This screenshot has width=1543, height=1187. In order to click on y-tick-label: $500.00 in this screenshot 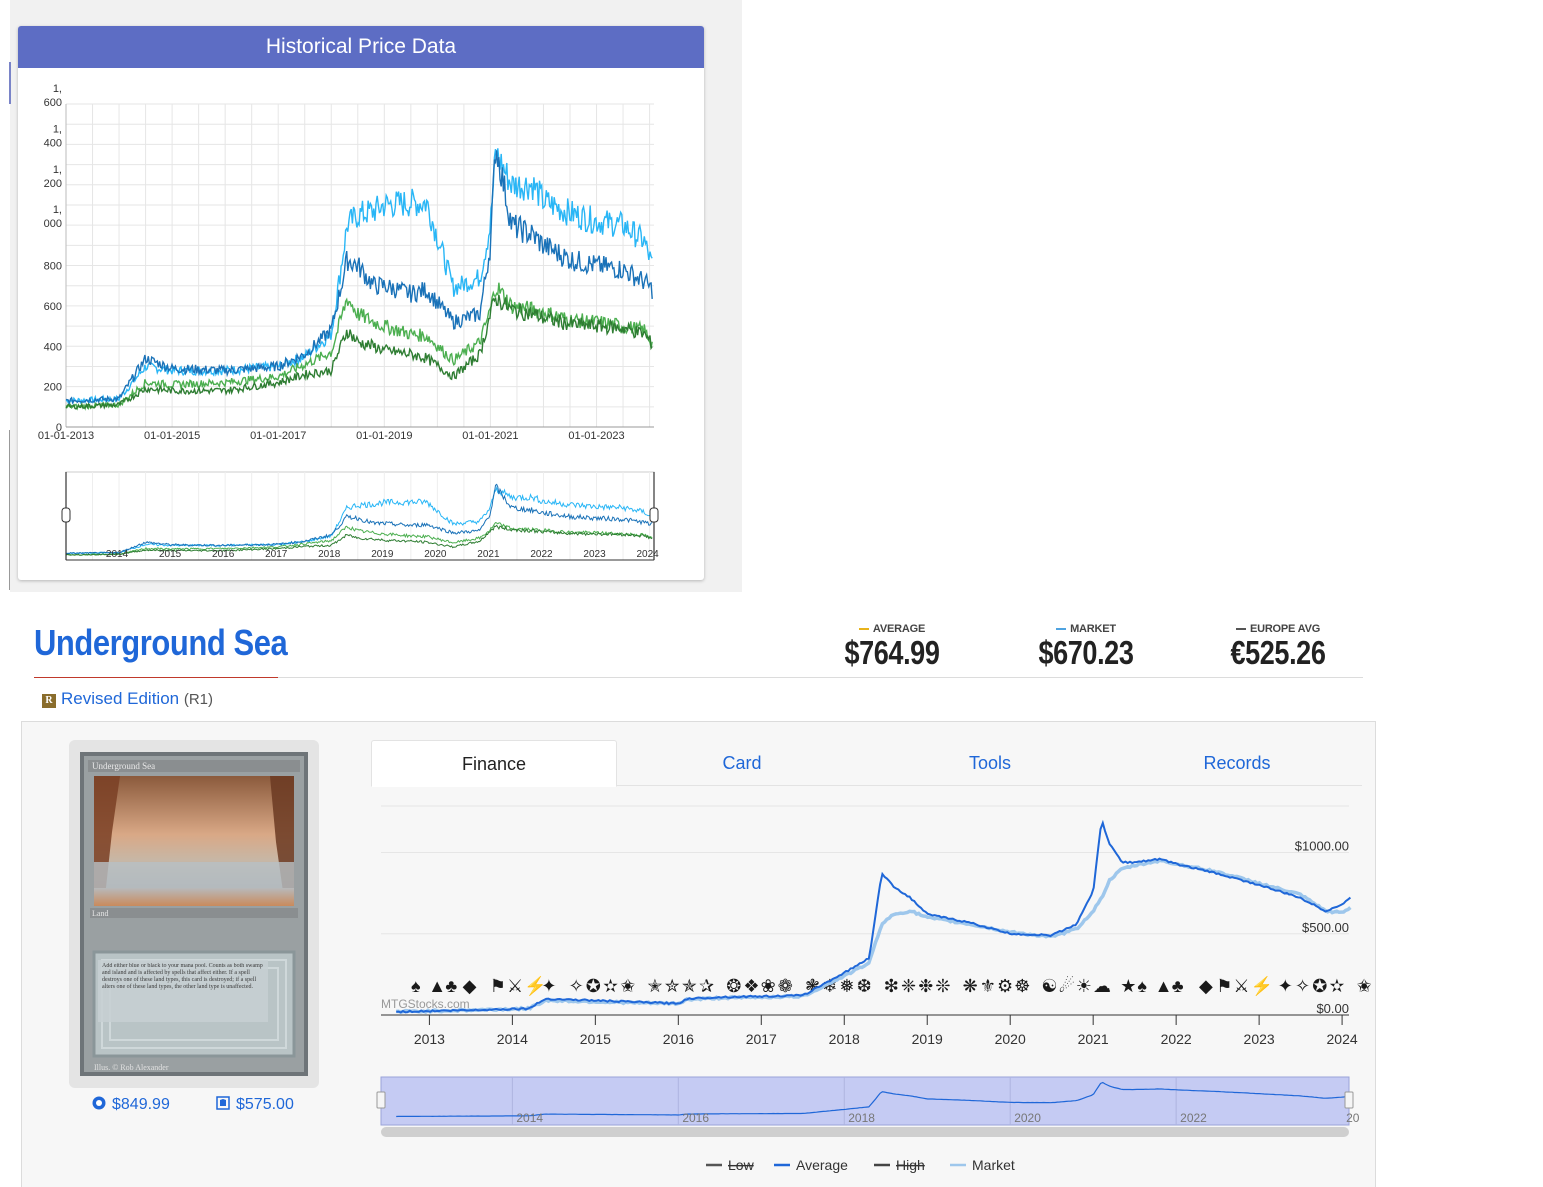, I will do `click(1325, 927)`.